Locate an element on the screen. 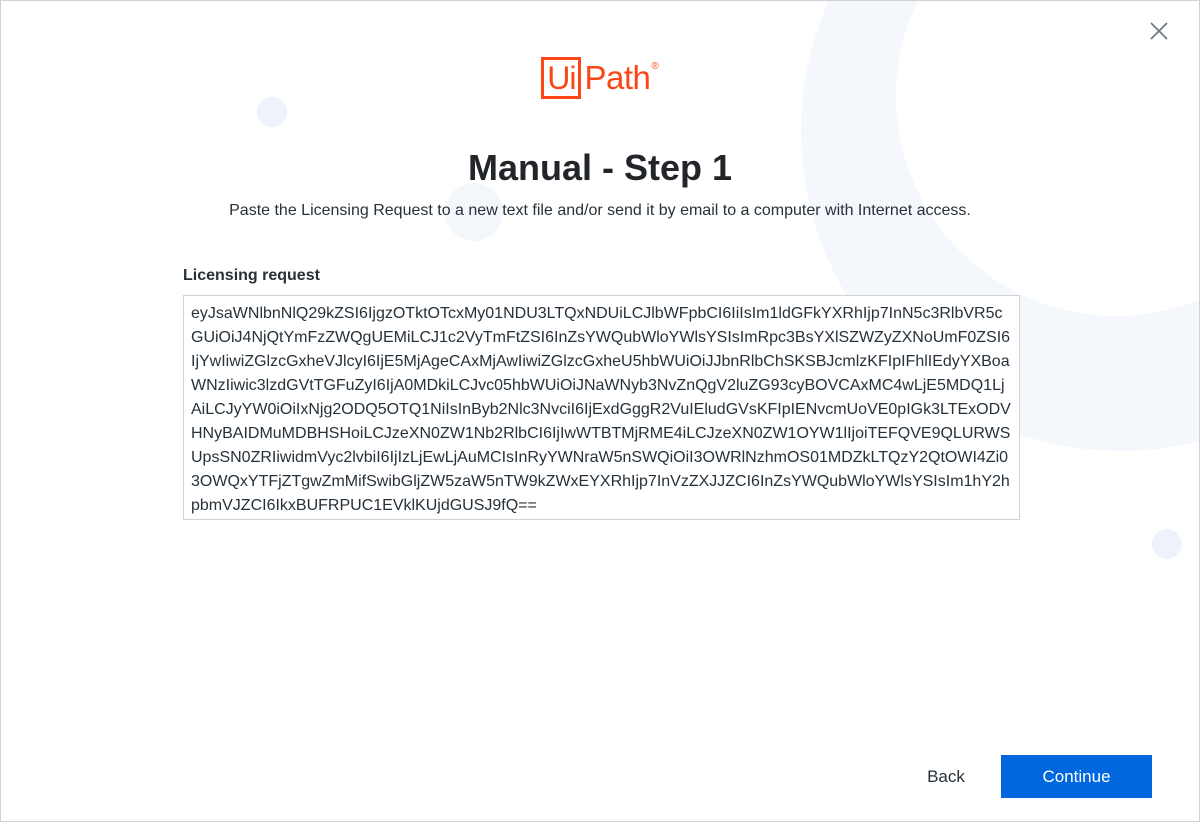 This screenshot has width=1200, height=822. page-title: Manual - Step 1 is located at coordinates (600, 167).